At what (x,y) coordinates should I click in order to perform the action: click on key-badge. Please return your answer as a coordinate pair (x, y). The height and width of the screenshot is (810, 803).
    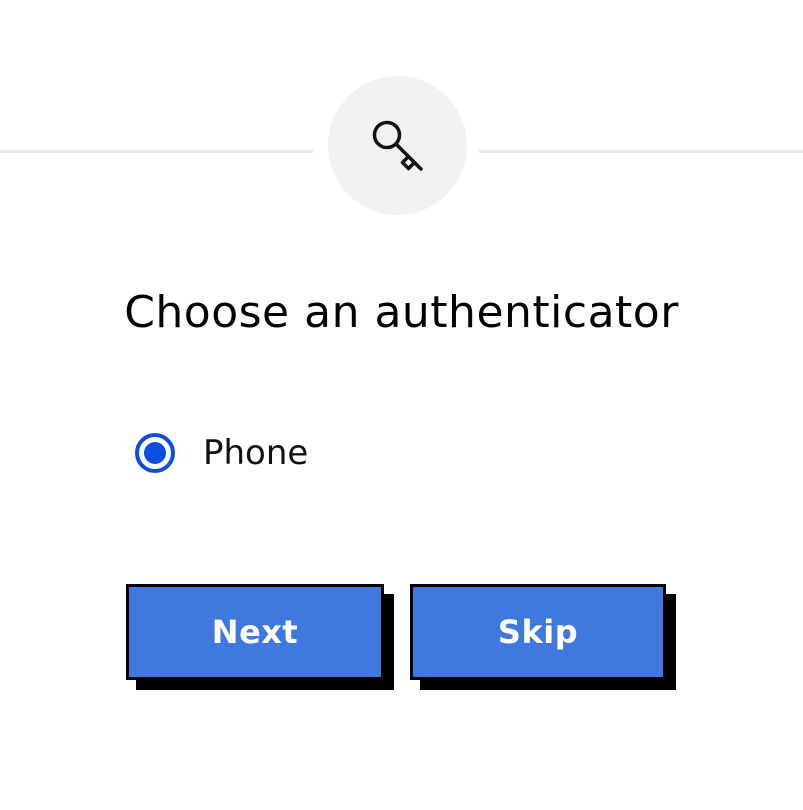
    Looking at the image, I should click on (397, 145).